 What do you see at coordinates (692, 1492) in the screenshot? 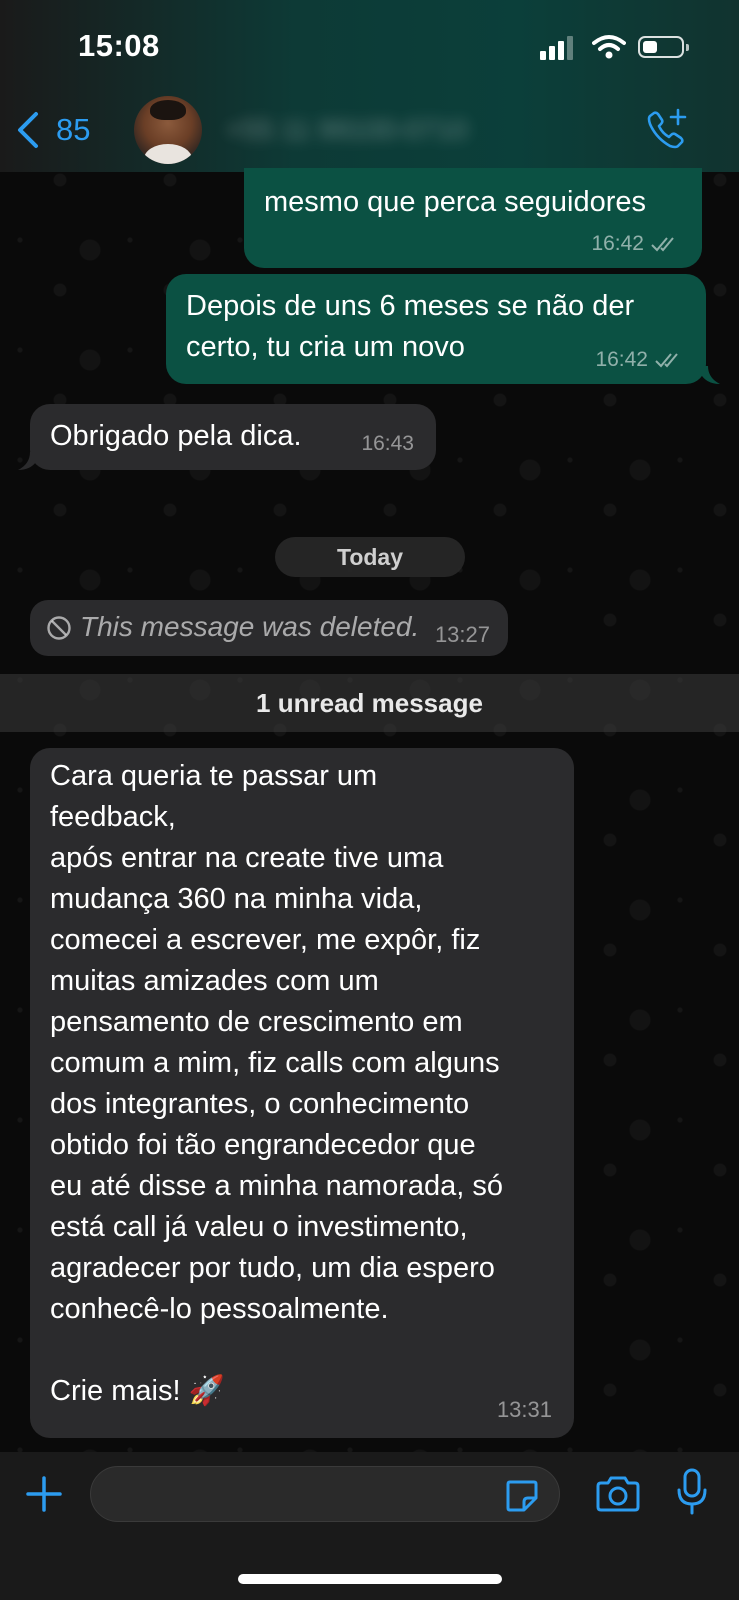
I see `microphone-icon` at bounding box center [692, 1492].